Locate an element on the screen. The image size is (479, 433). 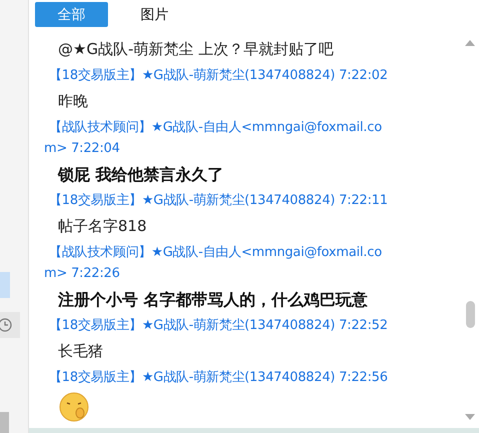
scroll-handle is located at coordinates (4, 422).